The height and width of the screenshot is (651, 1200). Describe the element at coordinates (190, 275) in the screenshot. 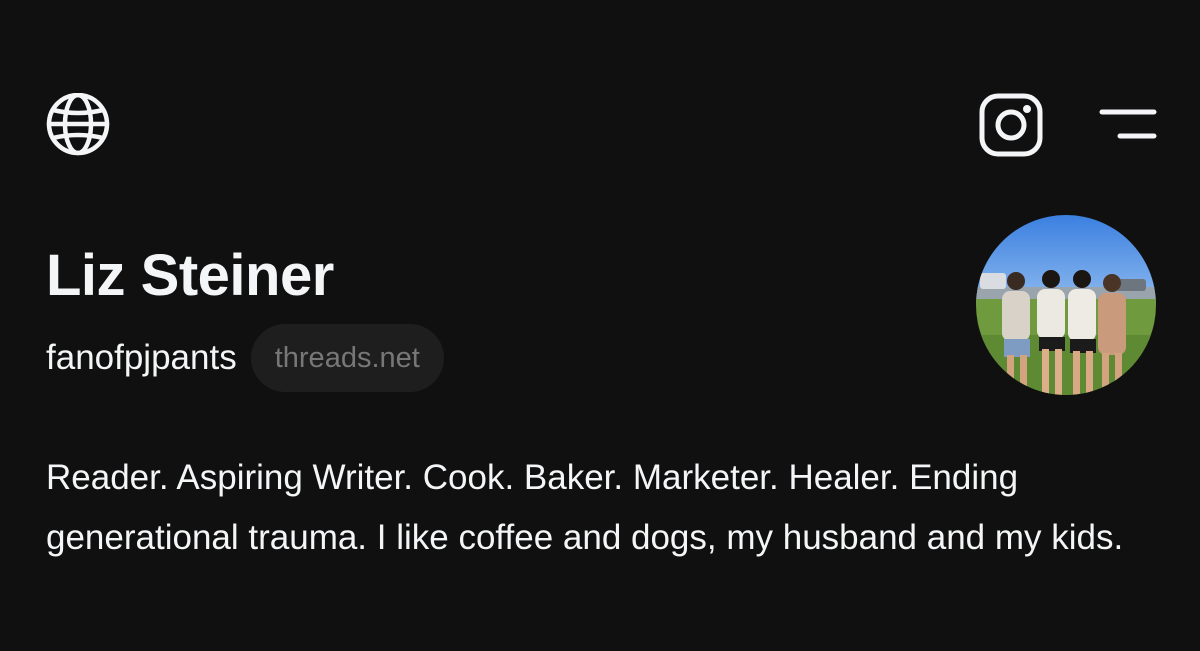

I see `display-name: Liz Steiner` at that location.